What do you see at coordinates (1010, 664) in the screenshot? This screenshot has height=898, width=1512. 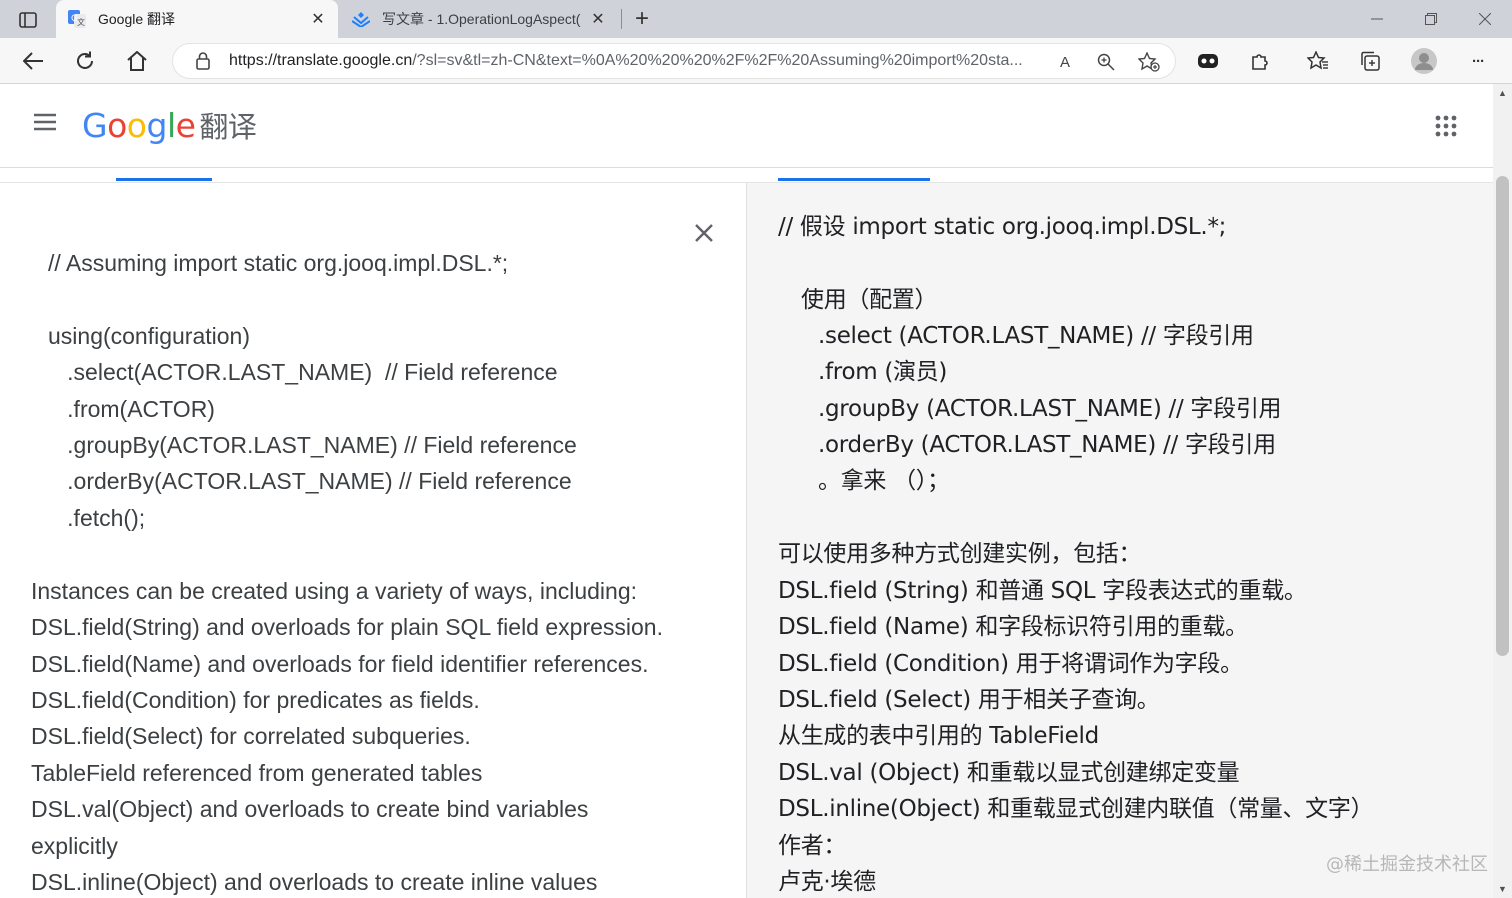 I see `translation-line: DSL.field (Condition) 用于将谓词作为字段。` at bounding box center [1010, 664].